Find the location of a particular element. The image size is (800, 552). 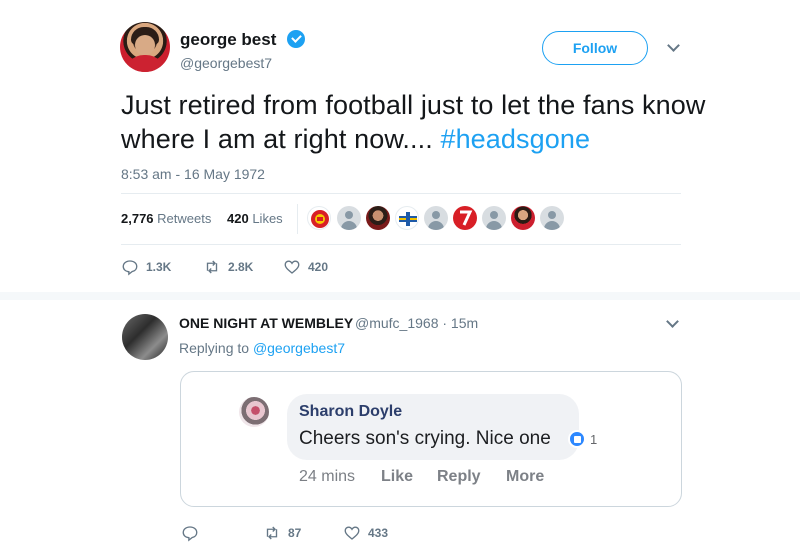

thumbs-up-icon is located at coordinates (577, 439).